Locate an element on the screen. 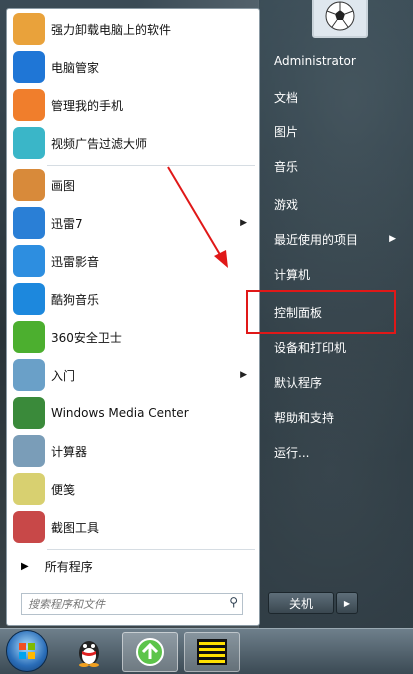 The image size is (413, 674). windows-orb-icon is located at coordinates (27, 651).